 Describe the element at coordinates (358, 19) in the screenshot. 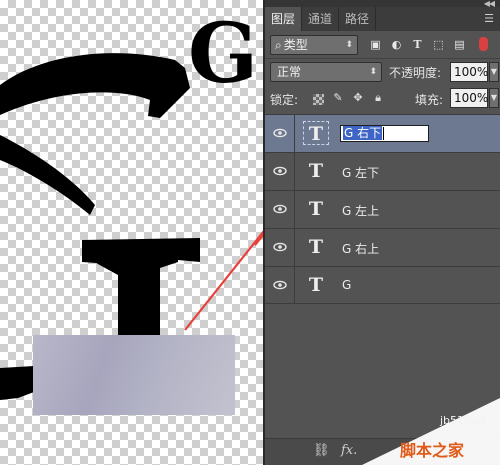

I see `tab-paths: 路径` at that location.